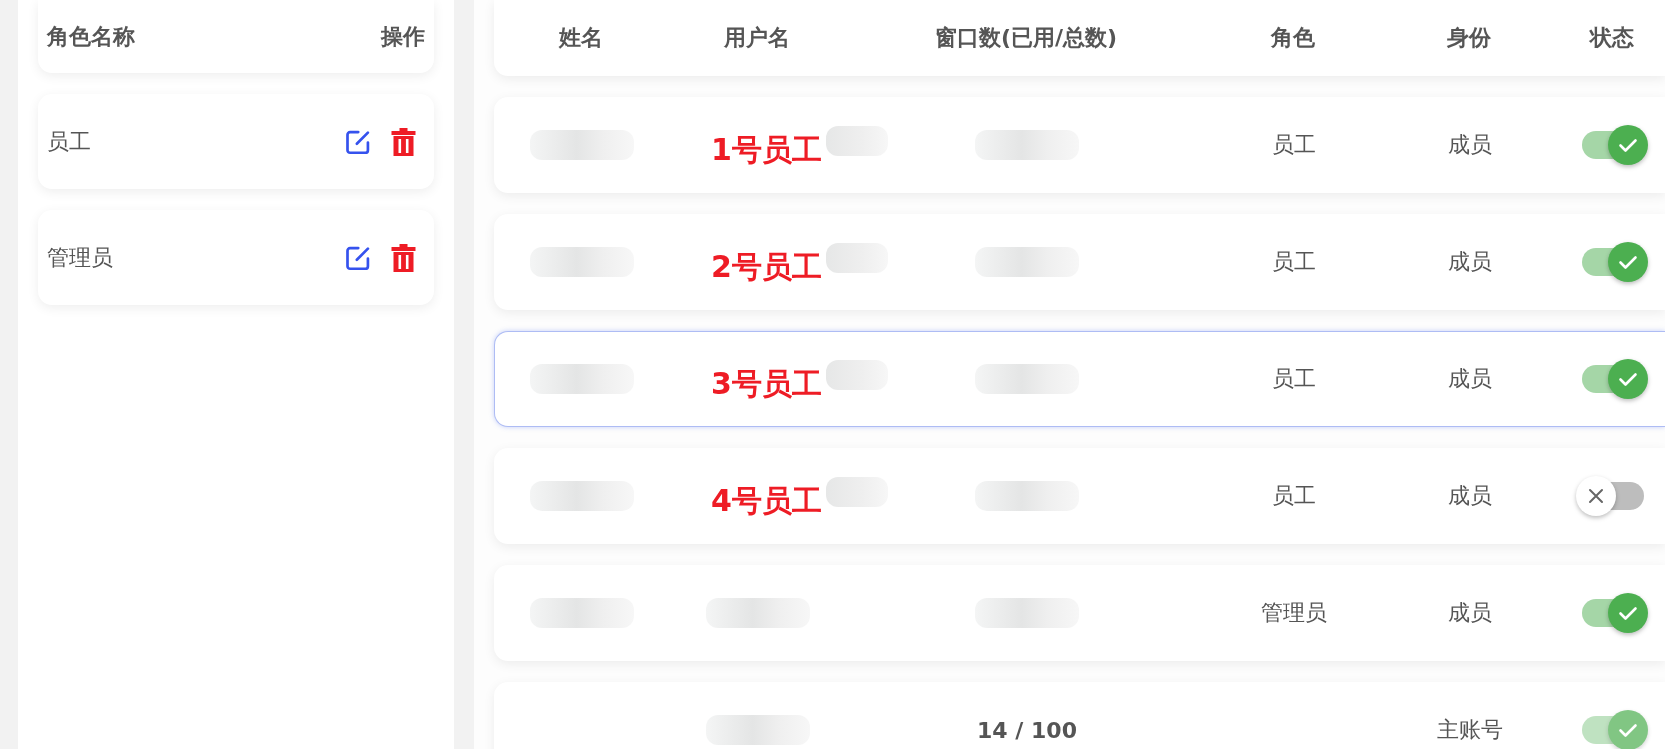 The height and width of the screenshot is (749, 1665). I want to click on column-header: 用户名, so click(757, 38).